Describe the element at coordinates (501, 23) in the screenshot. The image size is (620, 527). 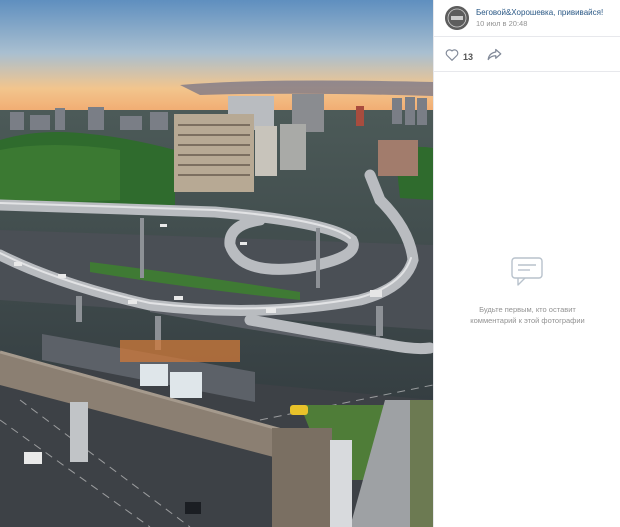
I see `post-date: 10 июл в 20:48` at that location.